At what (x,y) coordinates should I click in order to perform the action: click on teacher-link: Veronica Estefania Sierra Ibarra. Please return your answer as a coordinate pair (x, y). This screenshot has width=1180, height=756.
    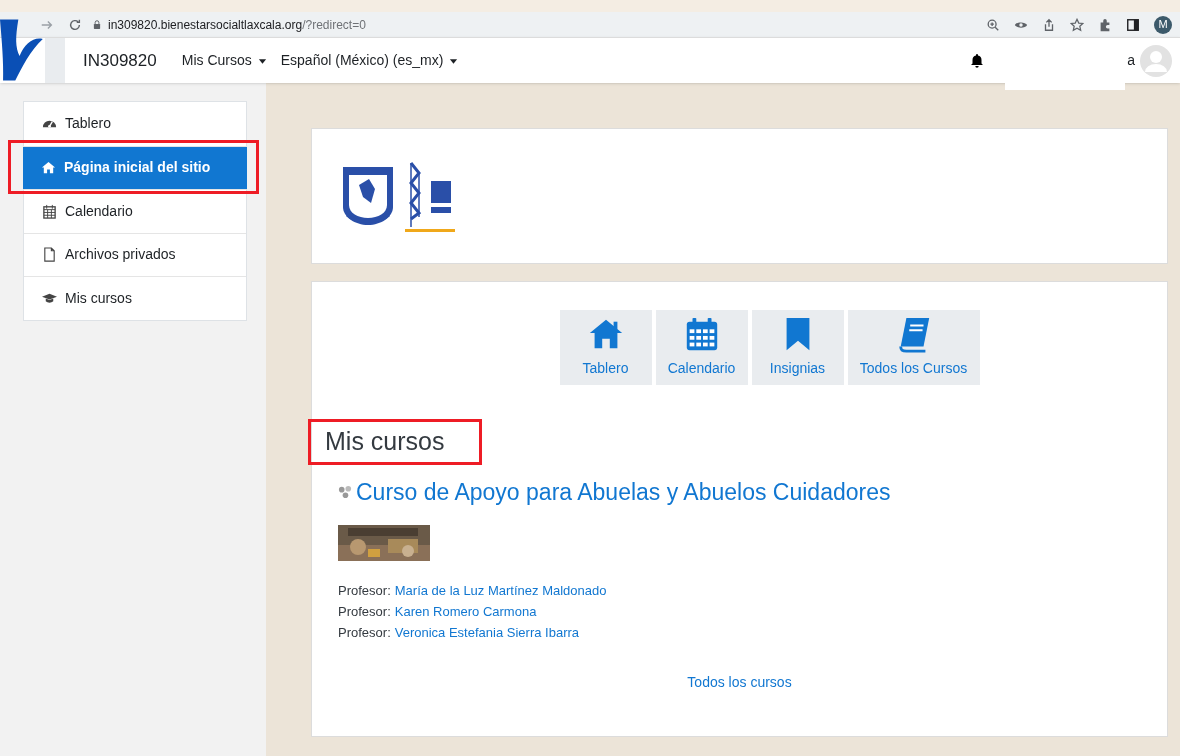
    Looking at the image, I should click on (487, 632).